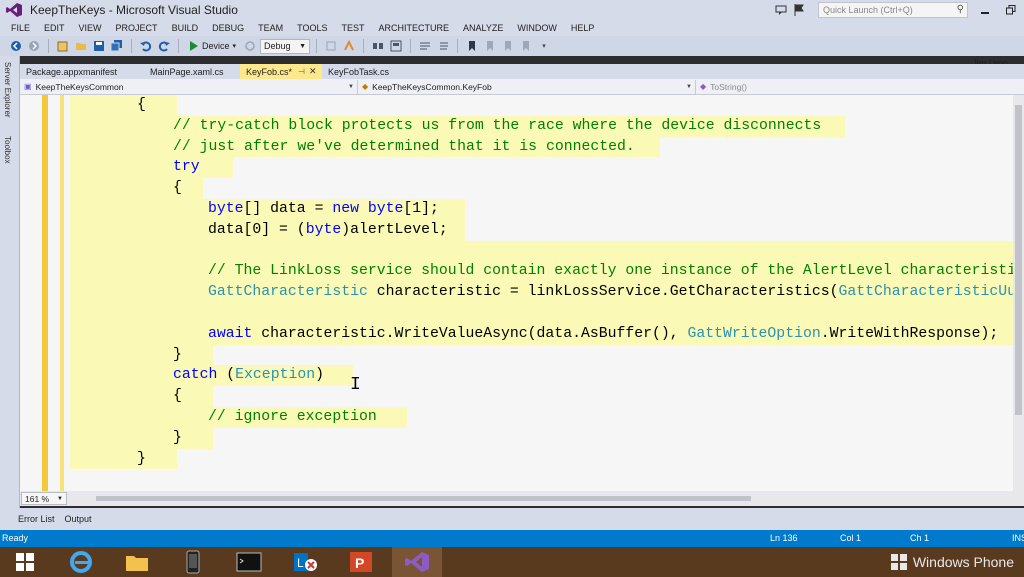 The width and height of the screenshot is (1024, 577). I want to click on undo-icon, so click(146, 46).